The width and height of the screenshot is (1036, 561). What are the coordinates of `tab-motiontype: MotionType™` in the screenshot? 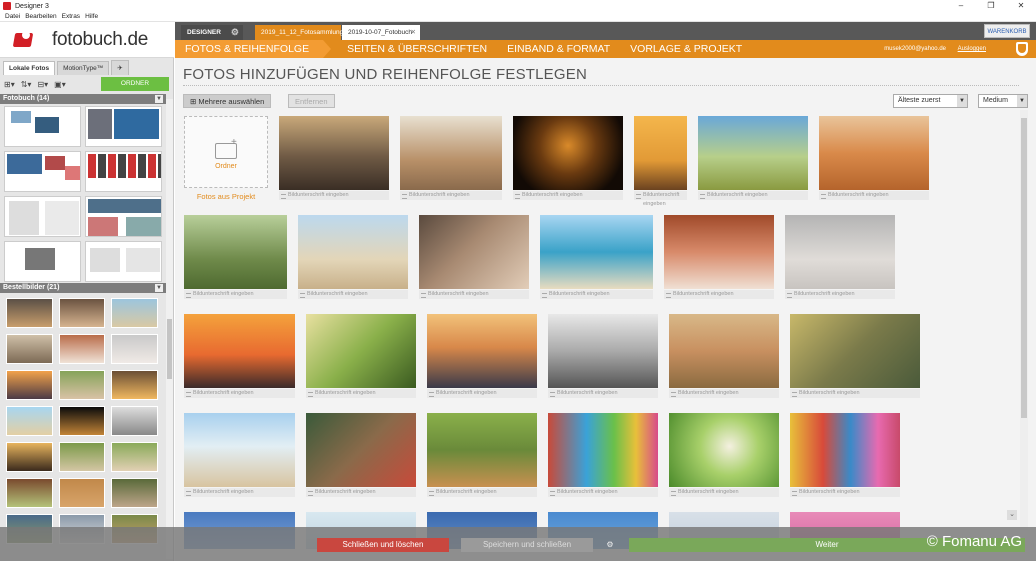 It's located at (83, 68).